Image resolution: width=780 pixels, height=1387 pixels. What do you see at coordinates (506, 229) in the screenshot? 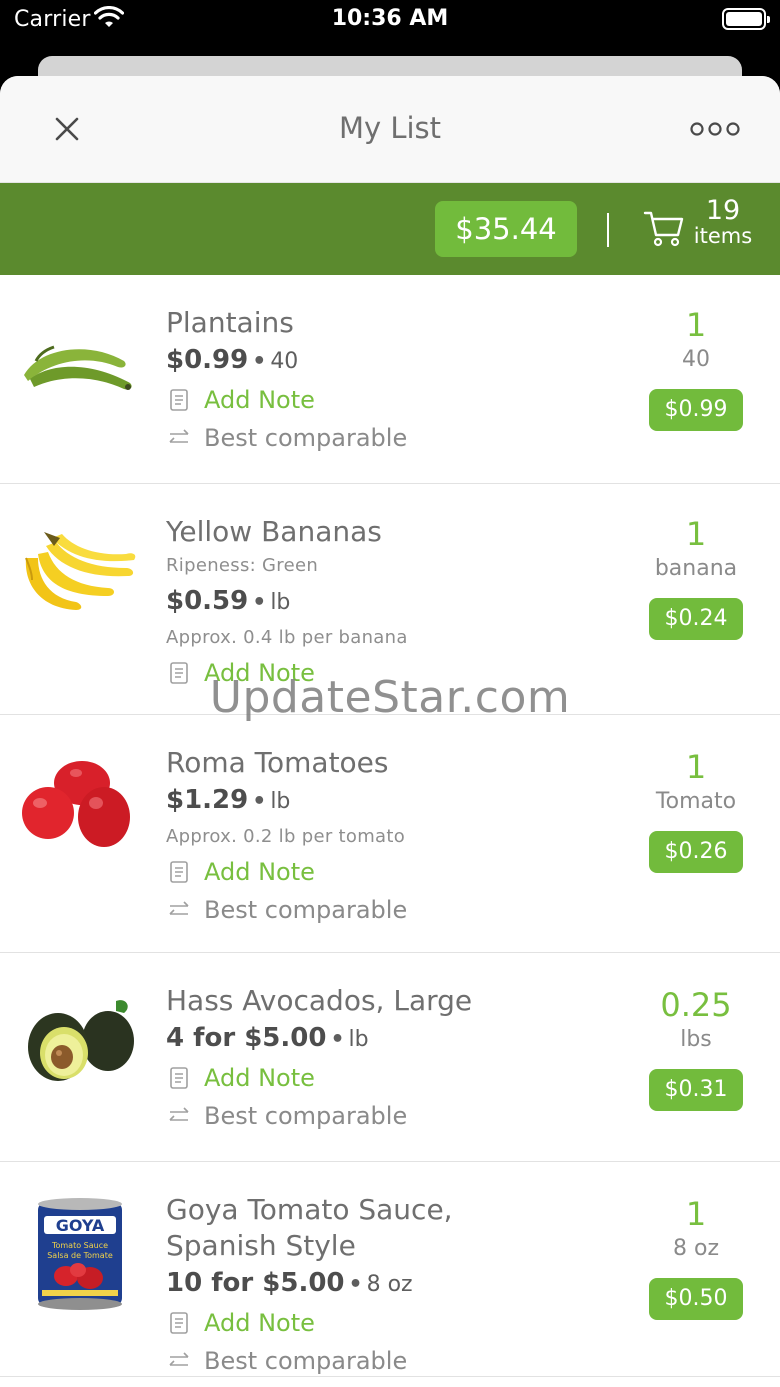
I see `total-button: $35.44` at bounding box center [506, 229].